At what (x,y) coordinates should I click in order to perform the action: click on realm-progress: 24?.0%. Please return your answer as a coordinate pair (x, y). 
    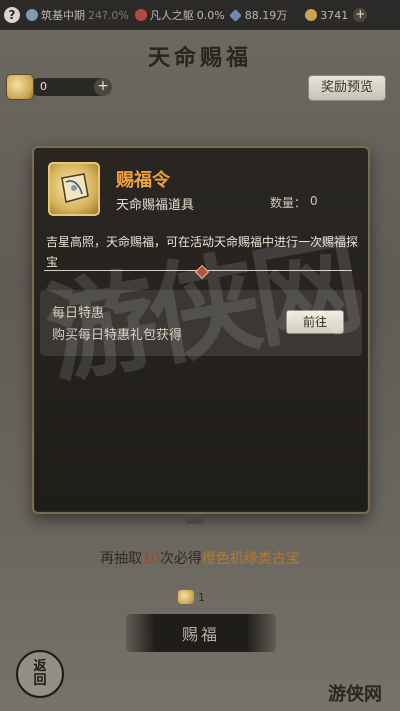
    Looking at the image, I should click on (108, 15).